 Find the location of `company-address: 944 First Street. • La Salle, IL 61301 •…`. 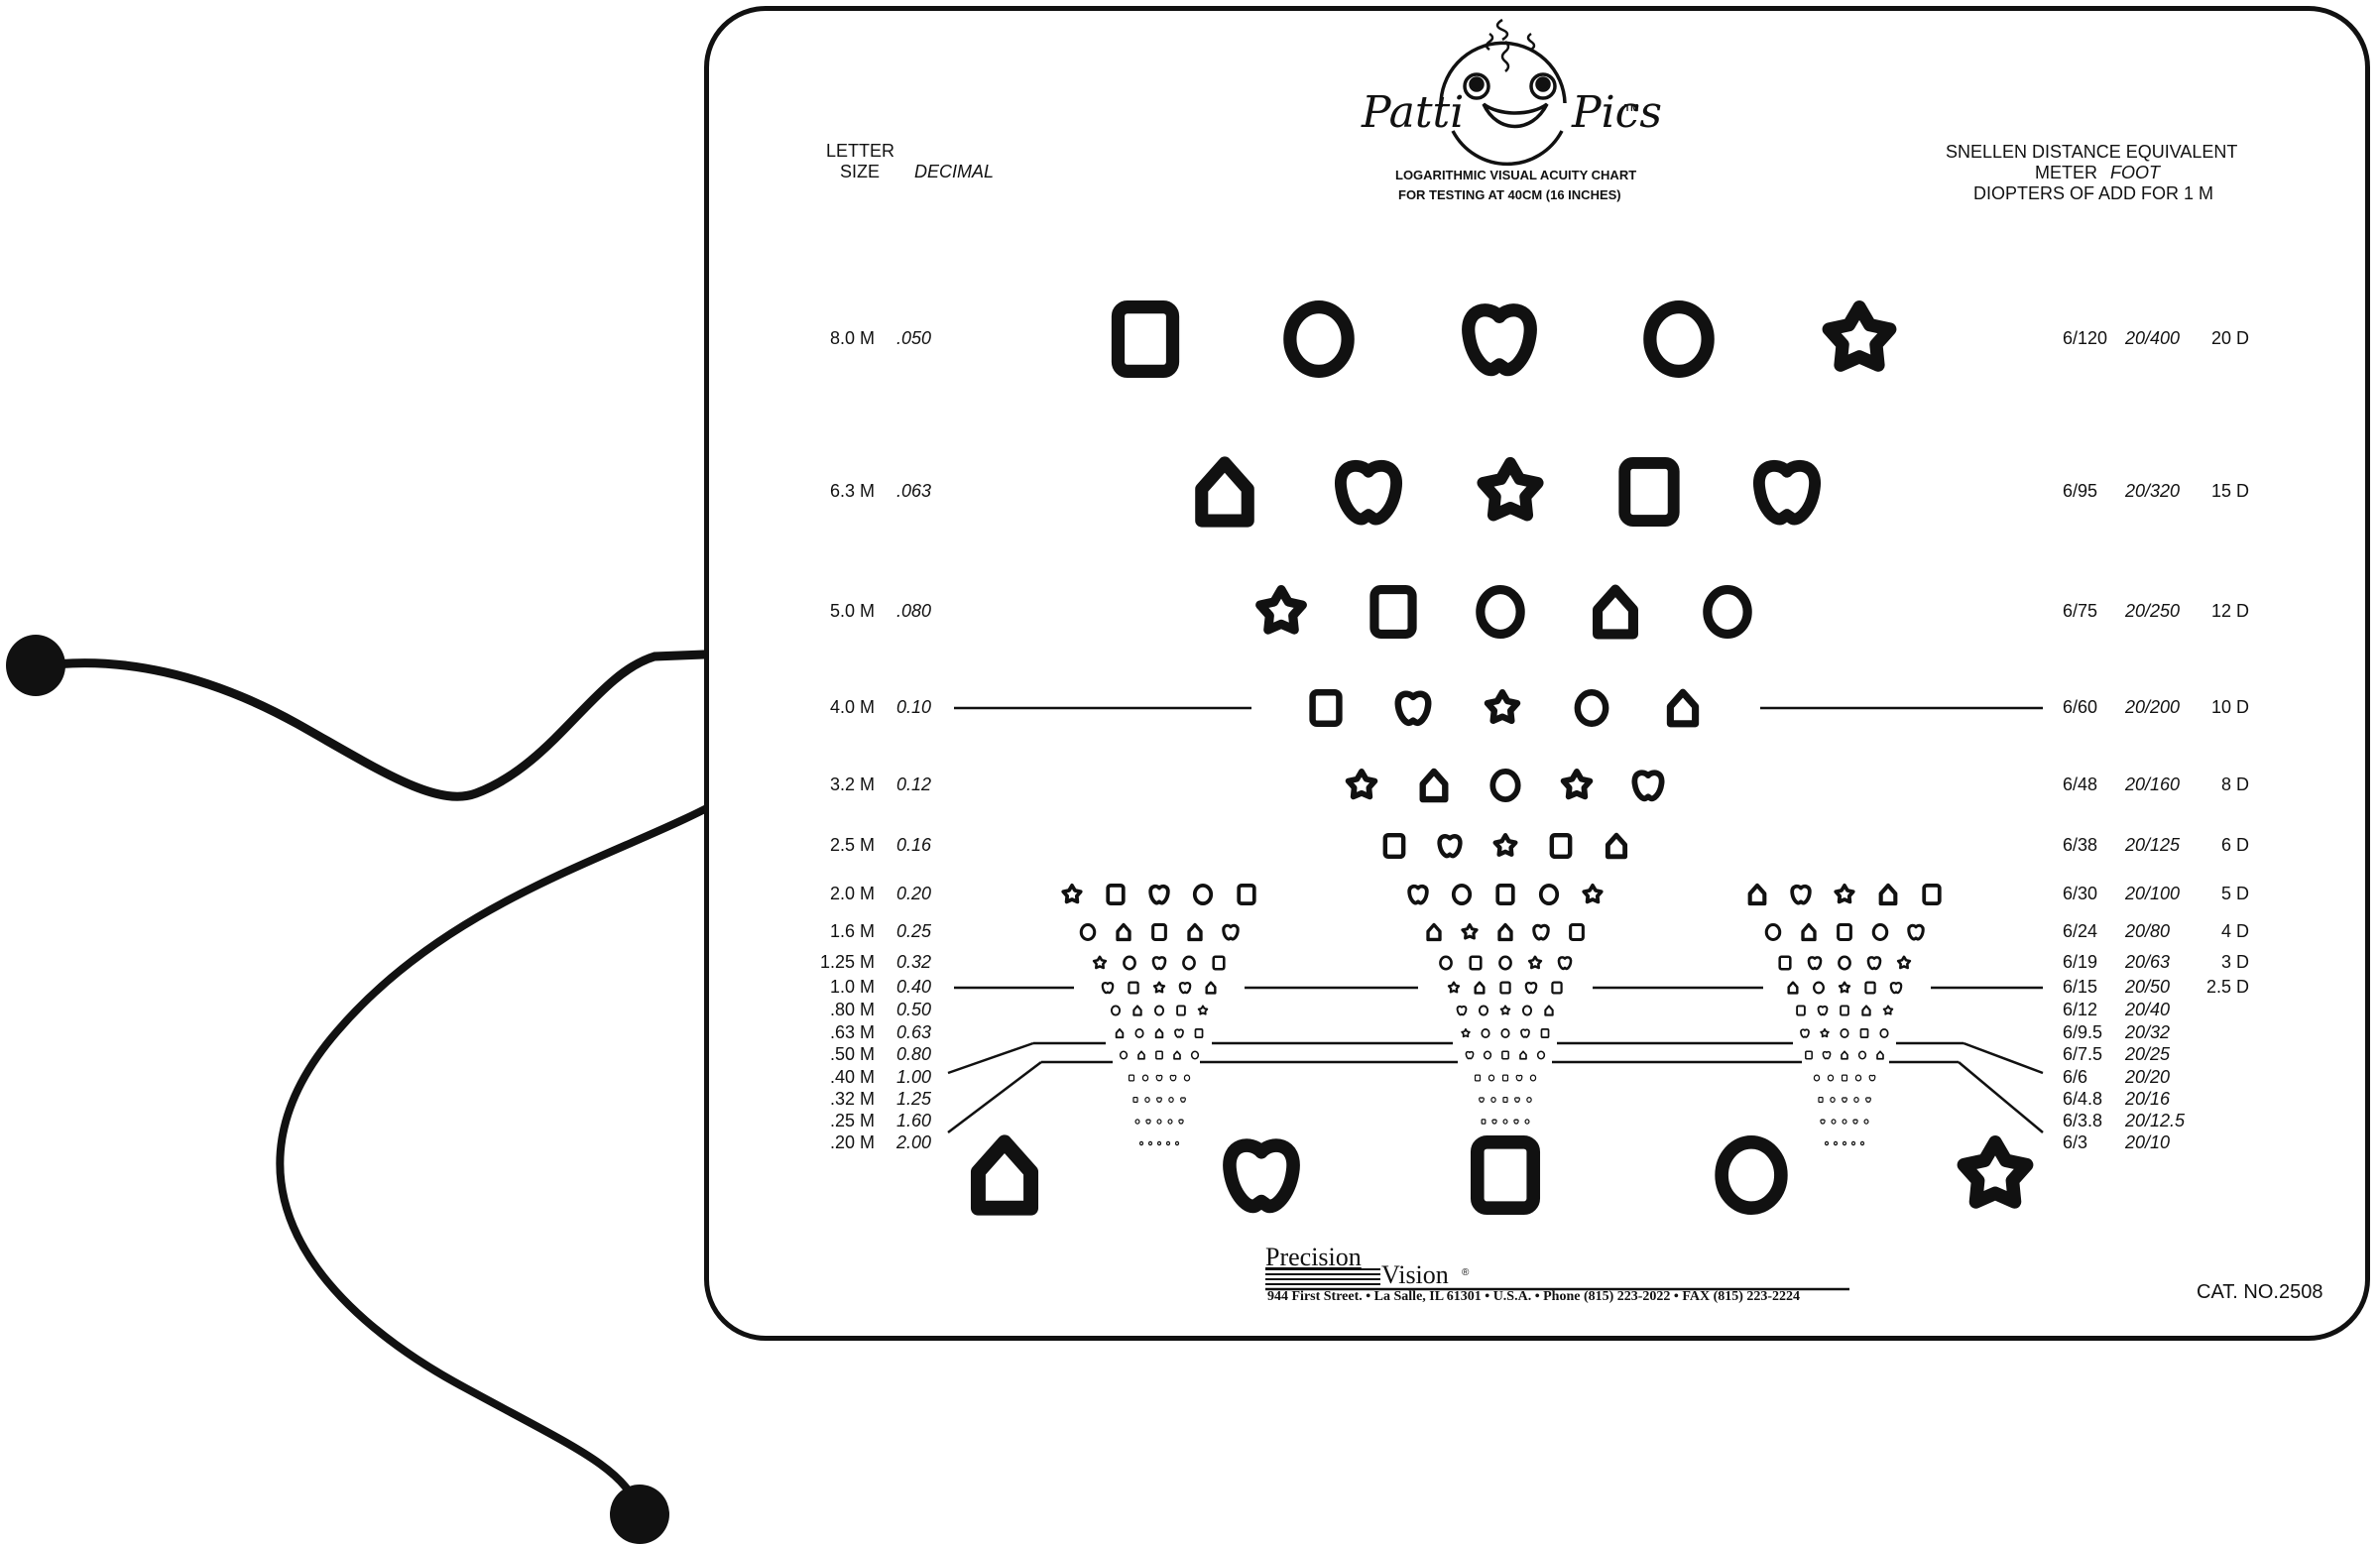

company-address: 944 First Street. • La Salle, IL 61301 •… is located at coordinates (1534, 1296).